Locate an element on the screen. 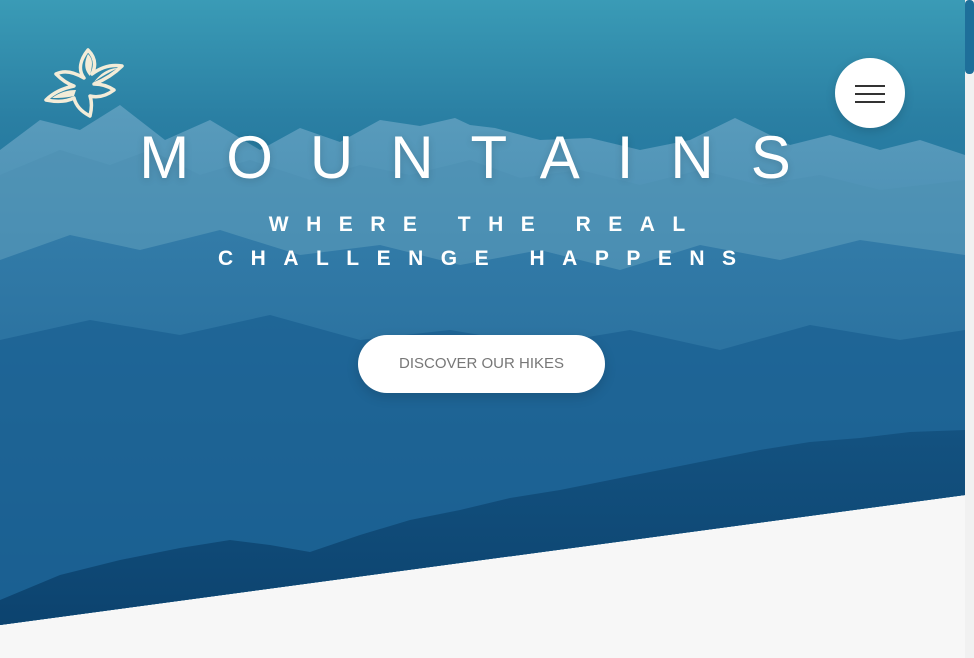 This screenshot has height=658, width=974. leaf-logo-icon is located at coordinates (85, 83).